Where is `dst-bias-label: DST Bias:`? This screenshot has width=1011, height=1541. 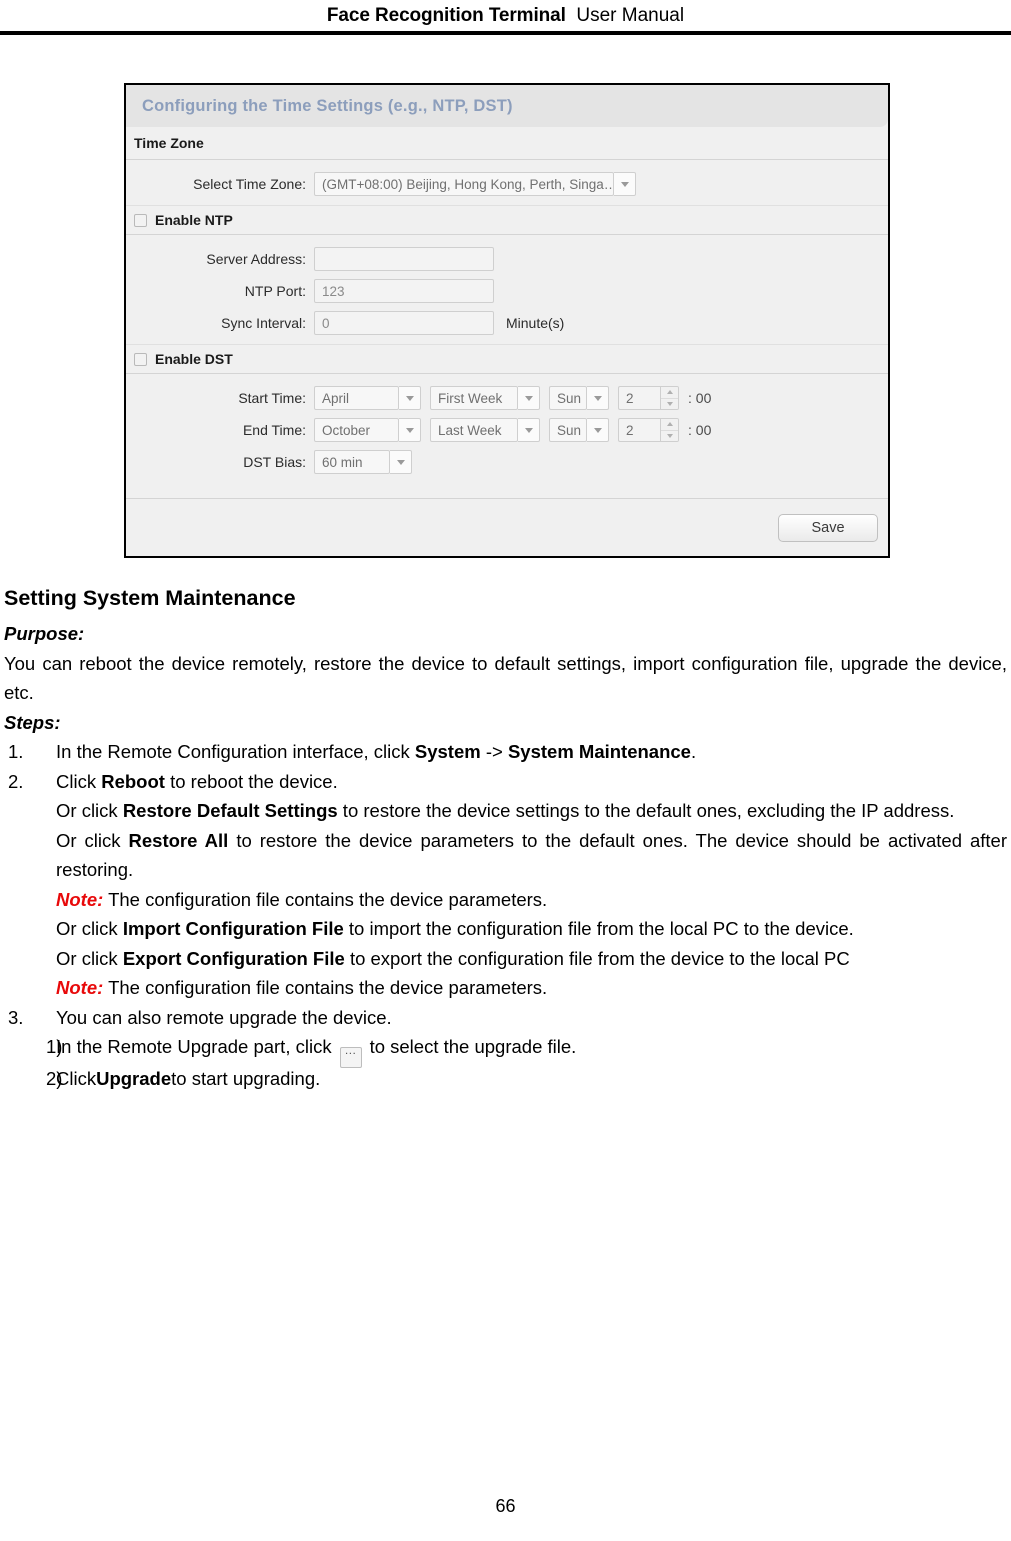
dst-bias-label: DST Bias: is located at coordinates (274, 462).